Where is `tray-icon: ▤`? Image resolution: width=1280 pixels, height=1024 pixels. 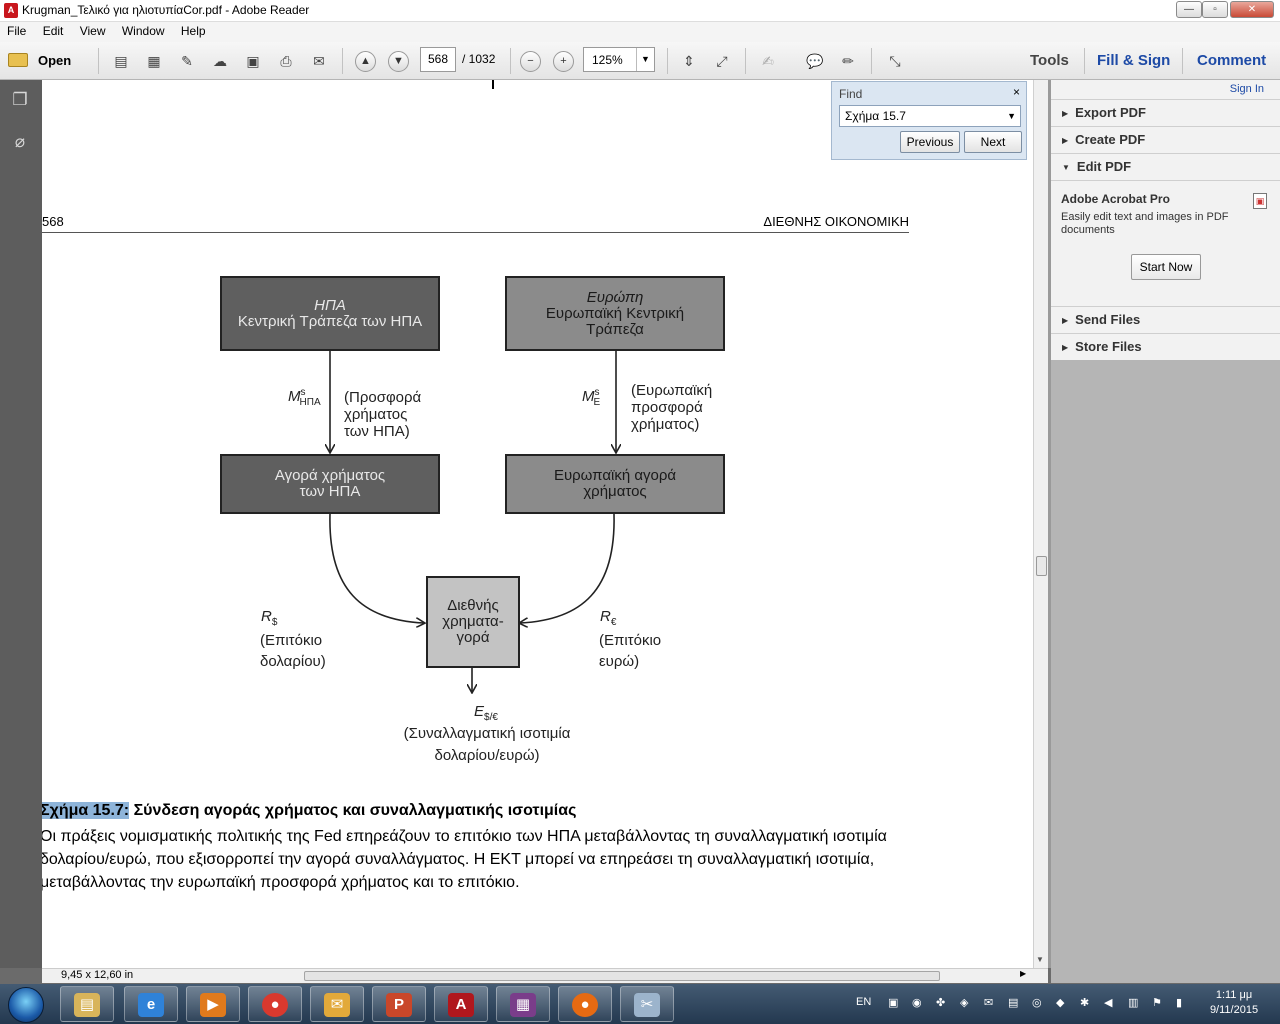 tray-icon: ▤ is located at coordinates (1013, 1002).